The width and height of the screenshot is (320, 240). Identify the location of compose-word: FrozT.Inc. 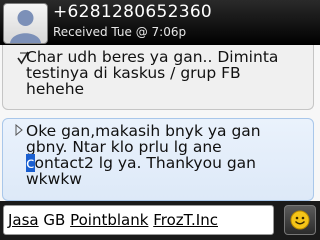
(185, 220).